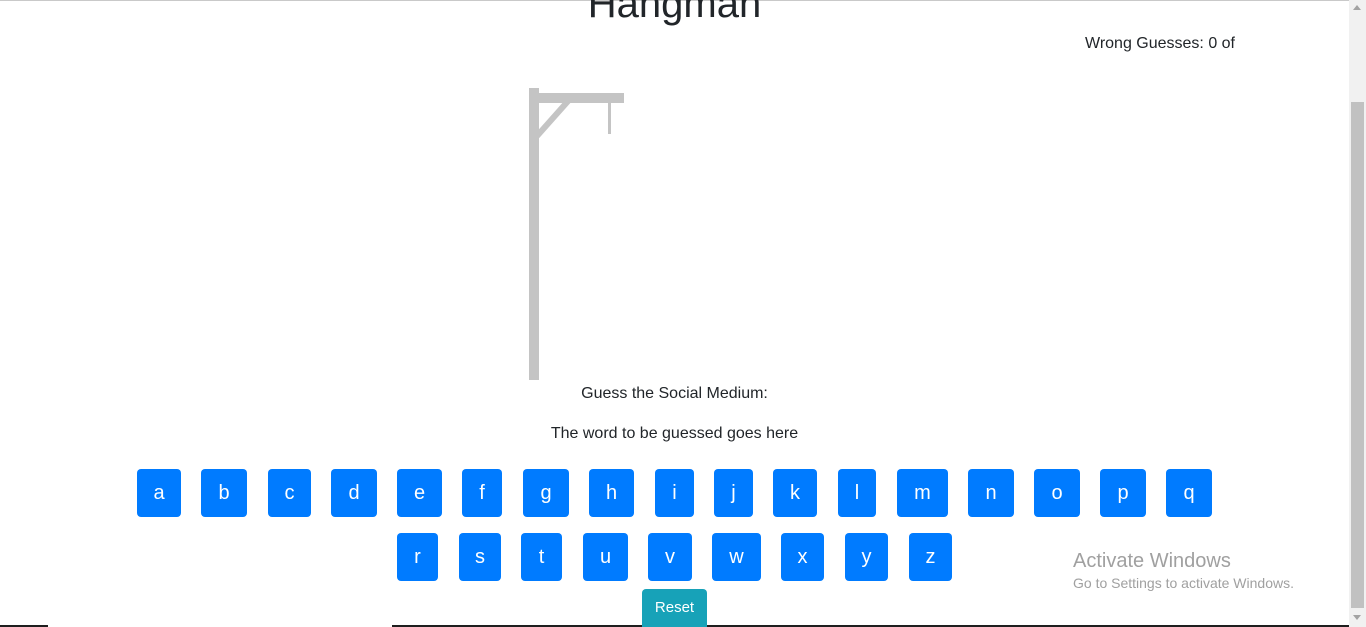  I want to click on gallows-icon, so click(576, 234).